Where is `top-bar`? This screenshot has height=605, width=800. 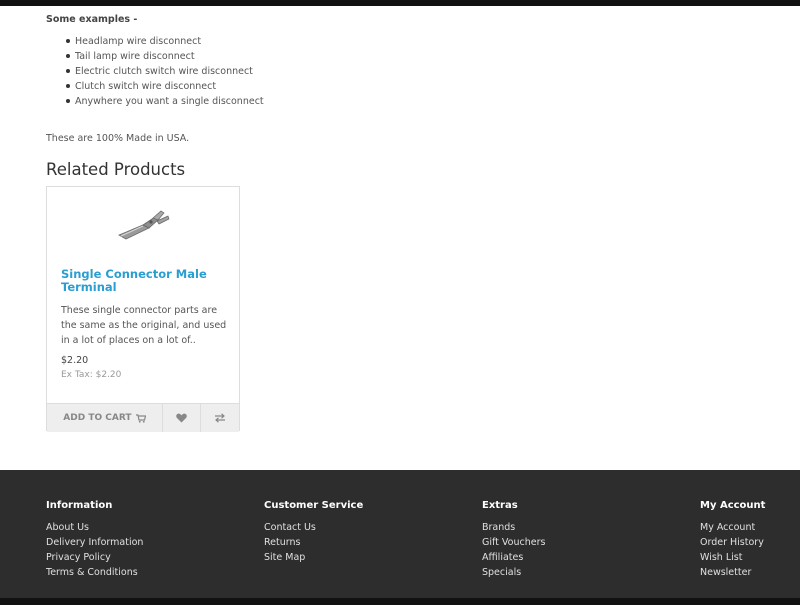 top-bar is located at coordinates (400, 3).